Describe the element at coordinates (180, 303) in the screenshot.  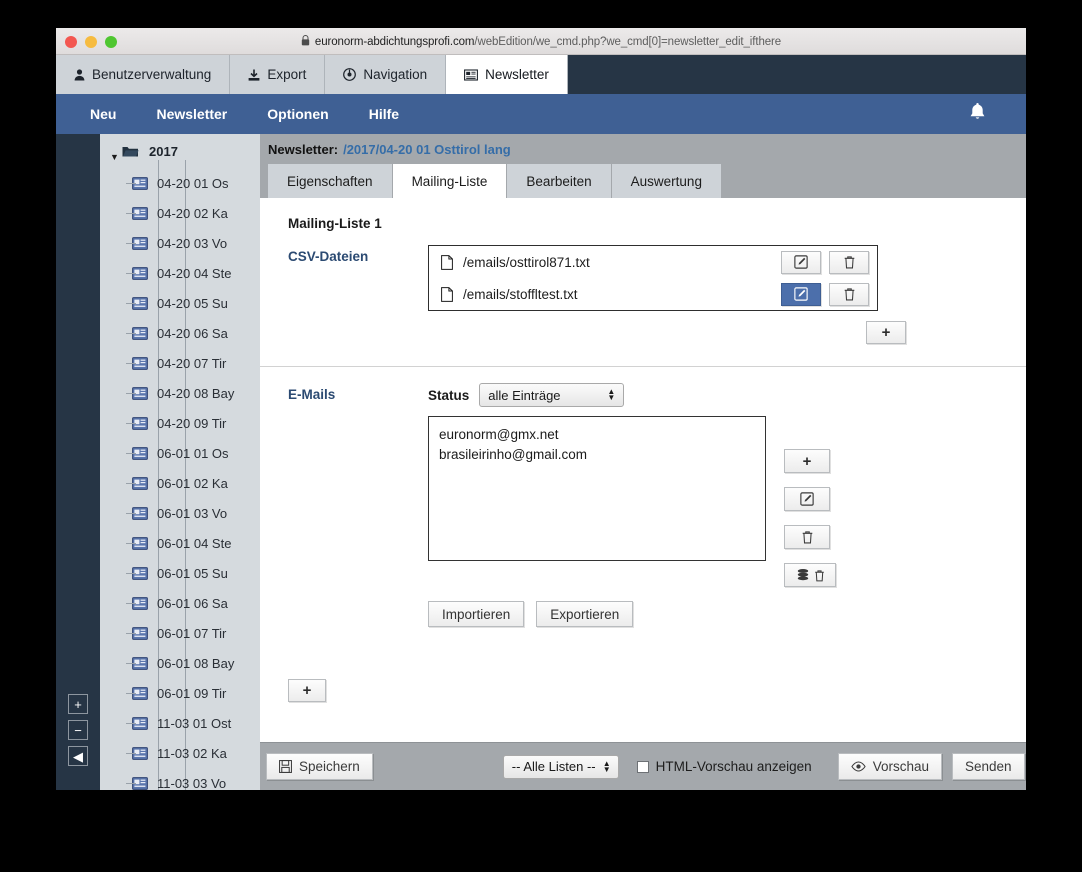
I see `tree-item-newsletter: 04-20 05 Su` at that location.